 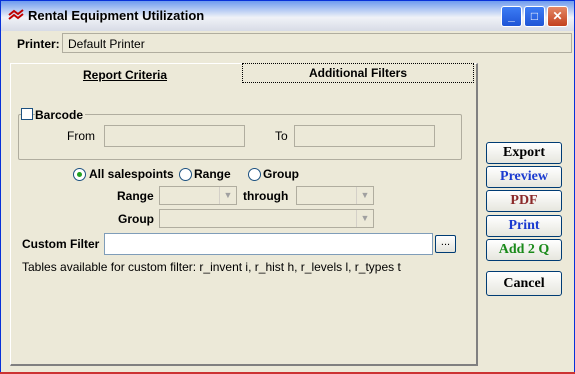 What do you see at coordinates (317, 43) in the screenshot?
I see `printer-field: Default Printer` at bounding box center [317, 43].